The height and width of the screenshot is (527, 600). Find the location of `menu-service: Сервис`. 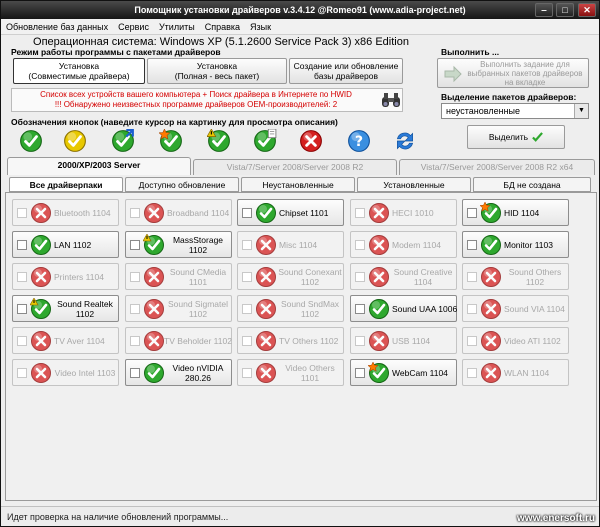

menu-service: Сервис is located at coordinates (133, 27).